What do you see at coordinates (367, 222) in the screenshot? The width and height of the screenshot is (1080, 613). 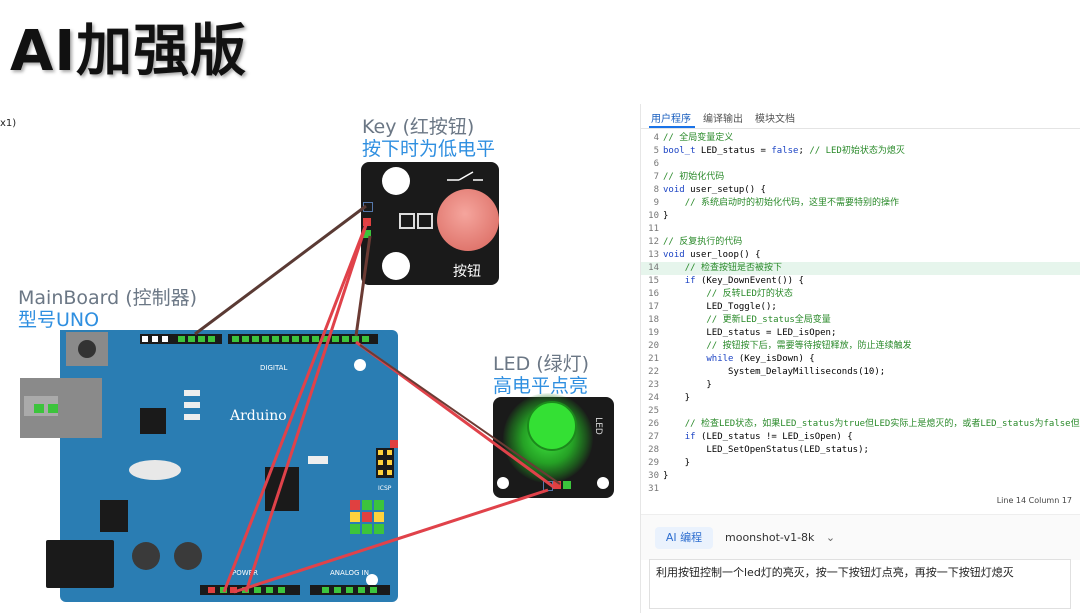 I see `pin-out` at bounding box center [367, 222].